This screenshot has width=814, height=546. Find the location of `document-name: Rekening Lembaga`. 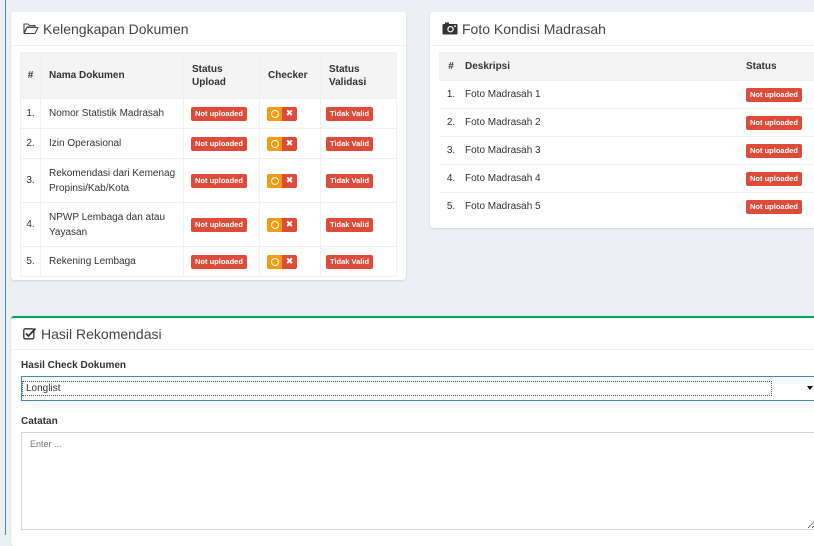

document-name: Rekening Lembaga is located at coordinates (112, 261).